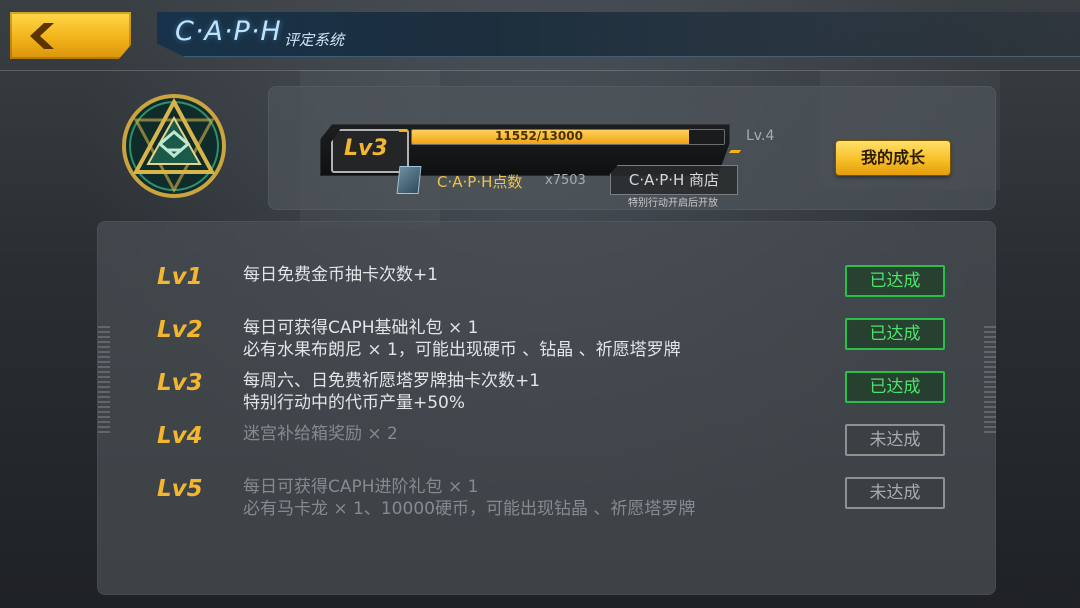 This screenshot has height=608, width=1080. What do you see at coordinates (674, 180) in the screenshot?
I see `caph-shop-button: C·A·P·H 商店` at bounding box center [674, 180].